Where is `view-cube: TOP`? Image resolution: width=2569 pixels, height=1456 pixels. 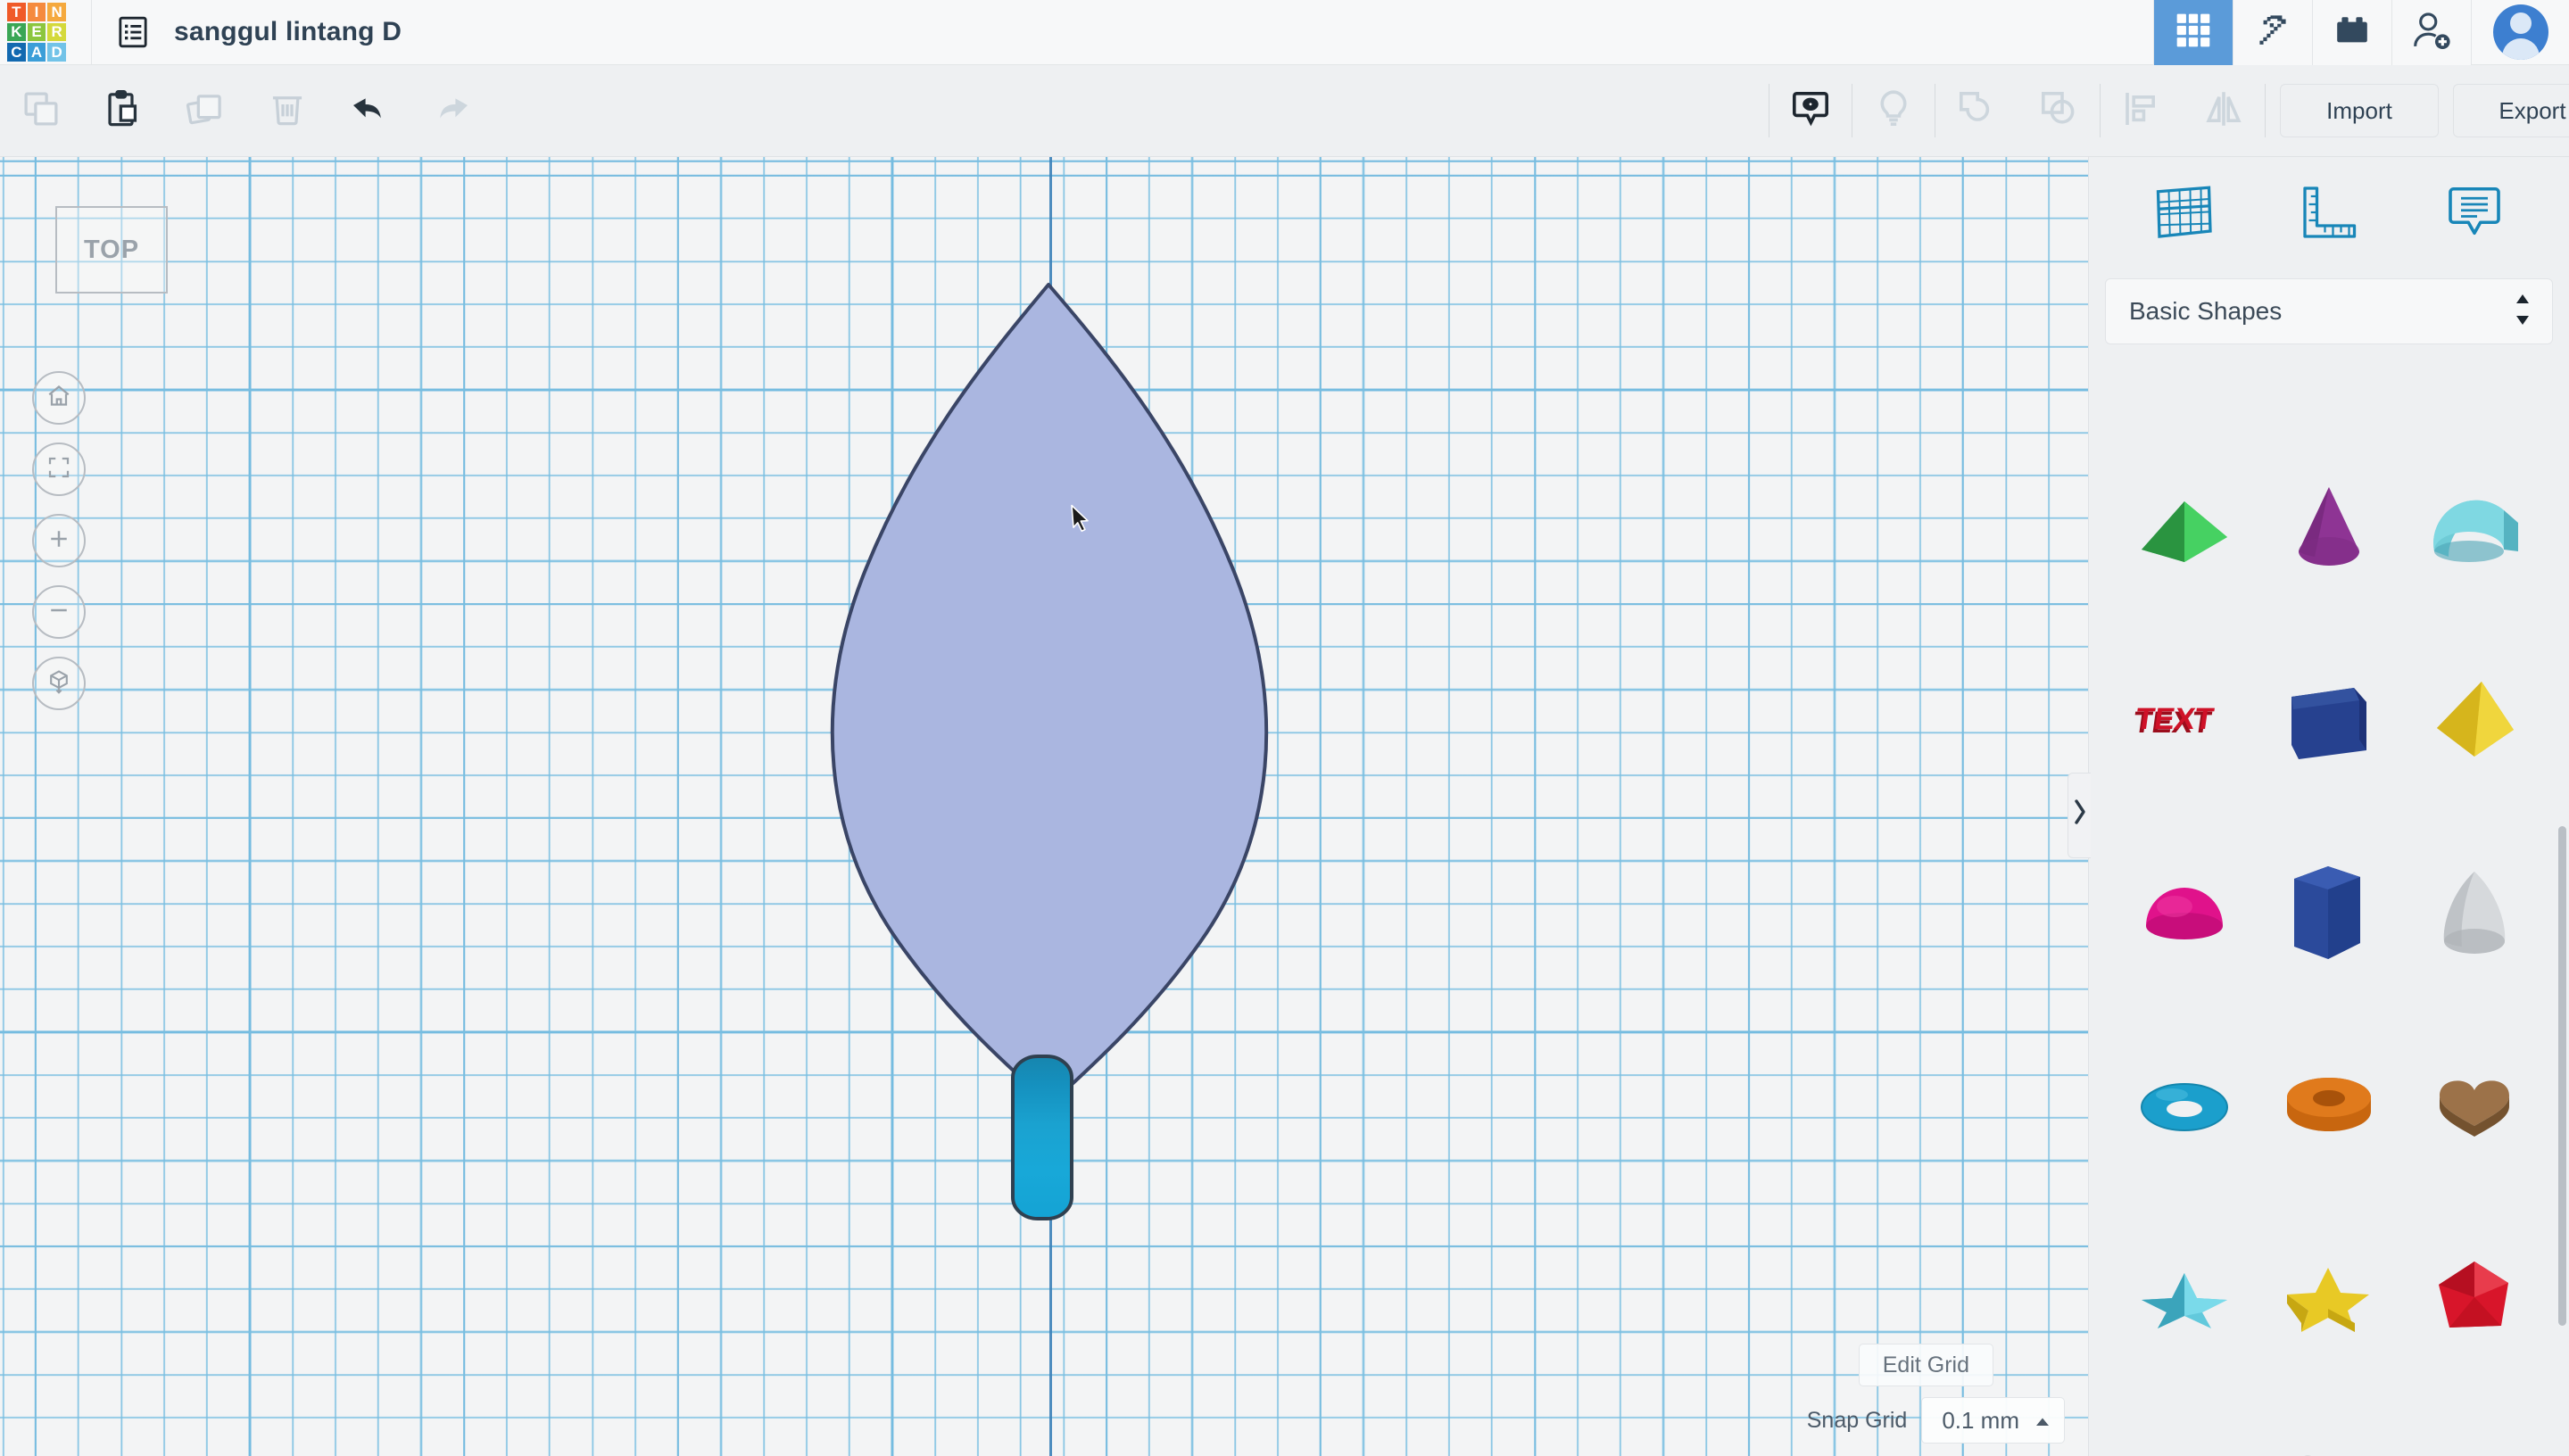
view-cube: TOP is located at coordinates (112, 250).